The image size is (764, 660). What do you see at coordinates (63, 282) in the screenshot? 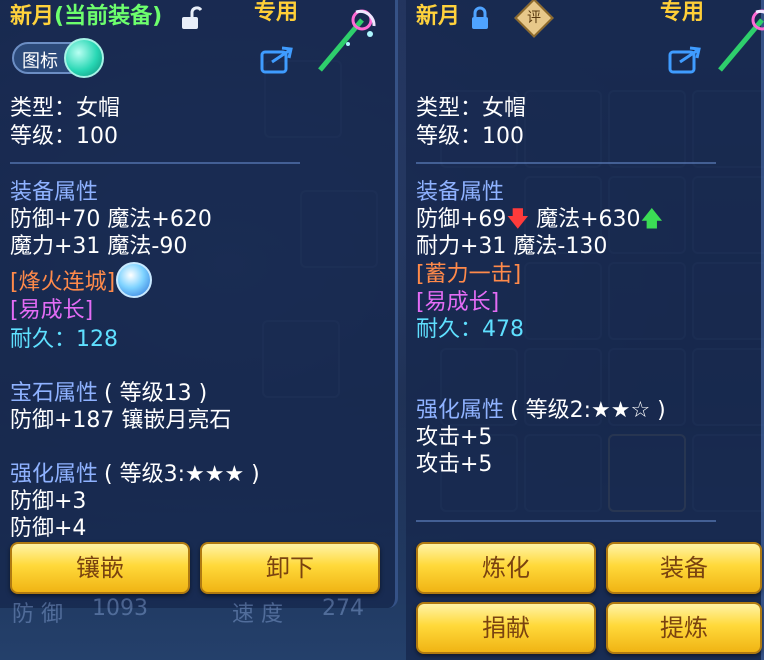
I see `special-skill: [烽火连城]` at bounding box center [63, 282].